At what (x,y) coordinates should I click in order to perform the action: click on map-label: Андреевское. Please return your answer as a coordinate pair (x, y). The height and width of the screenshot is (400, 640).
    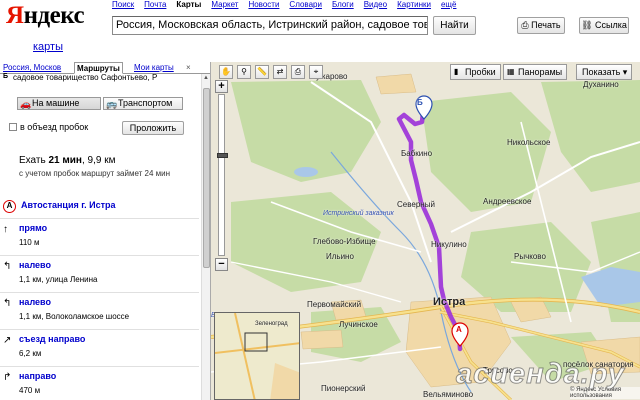
    Looking at the image, I should click on (507, 201).